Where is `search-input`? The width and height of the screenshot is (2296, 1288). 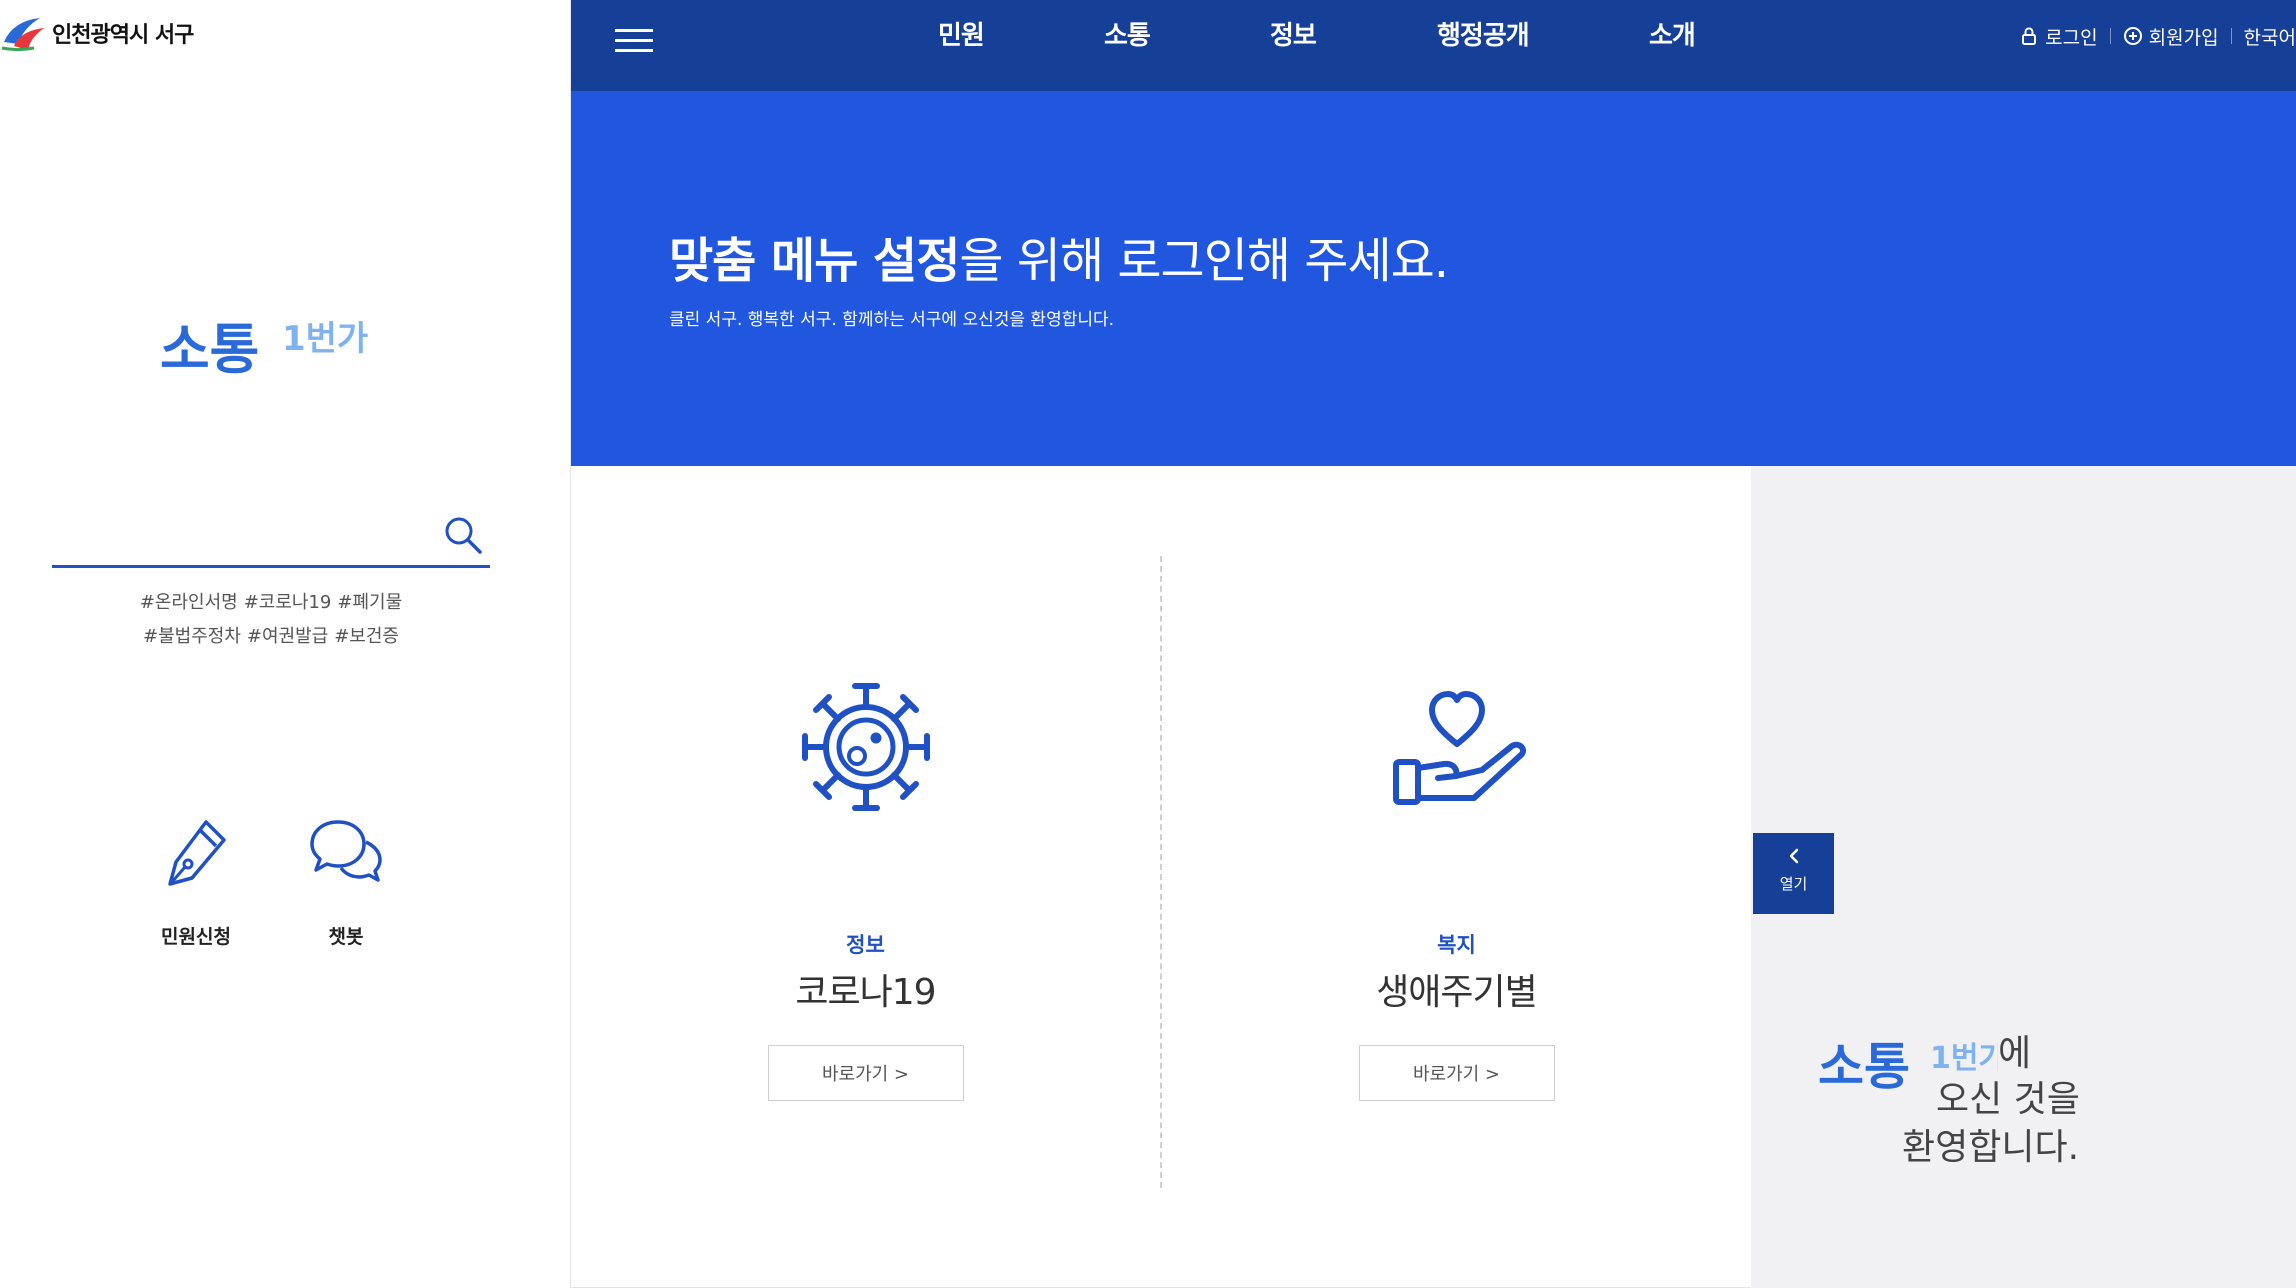 search-input is located at coordinates (242, 537).